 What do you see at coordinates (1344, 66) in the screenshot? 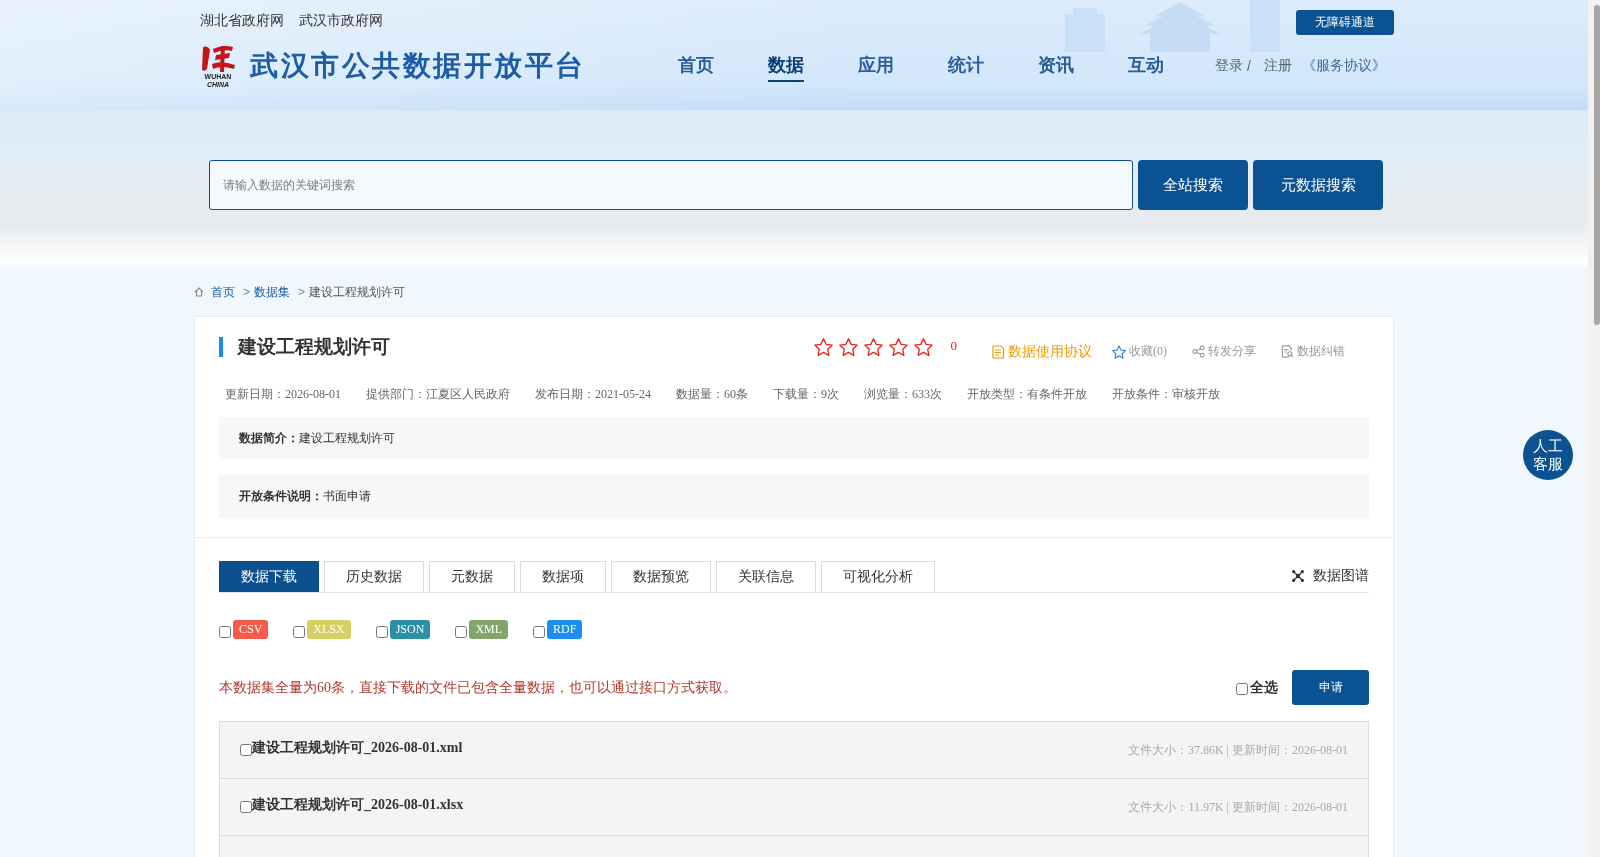
I see `service-agreement-link: 《服务协议》` at bounding box center [1344, 66].